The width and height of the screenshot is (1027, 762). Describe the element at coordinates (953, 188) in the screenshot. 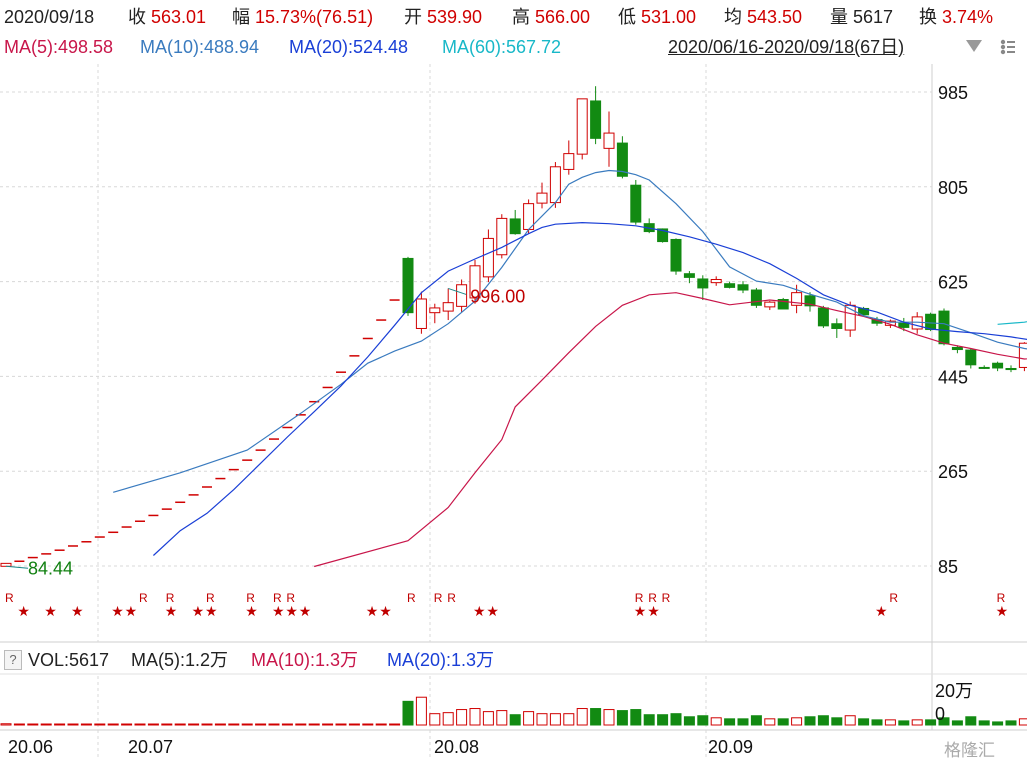

I see `y-tick-label: 805` at that location.